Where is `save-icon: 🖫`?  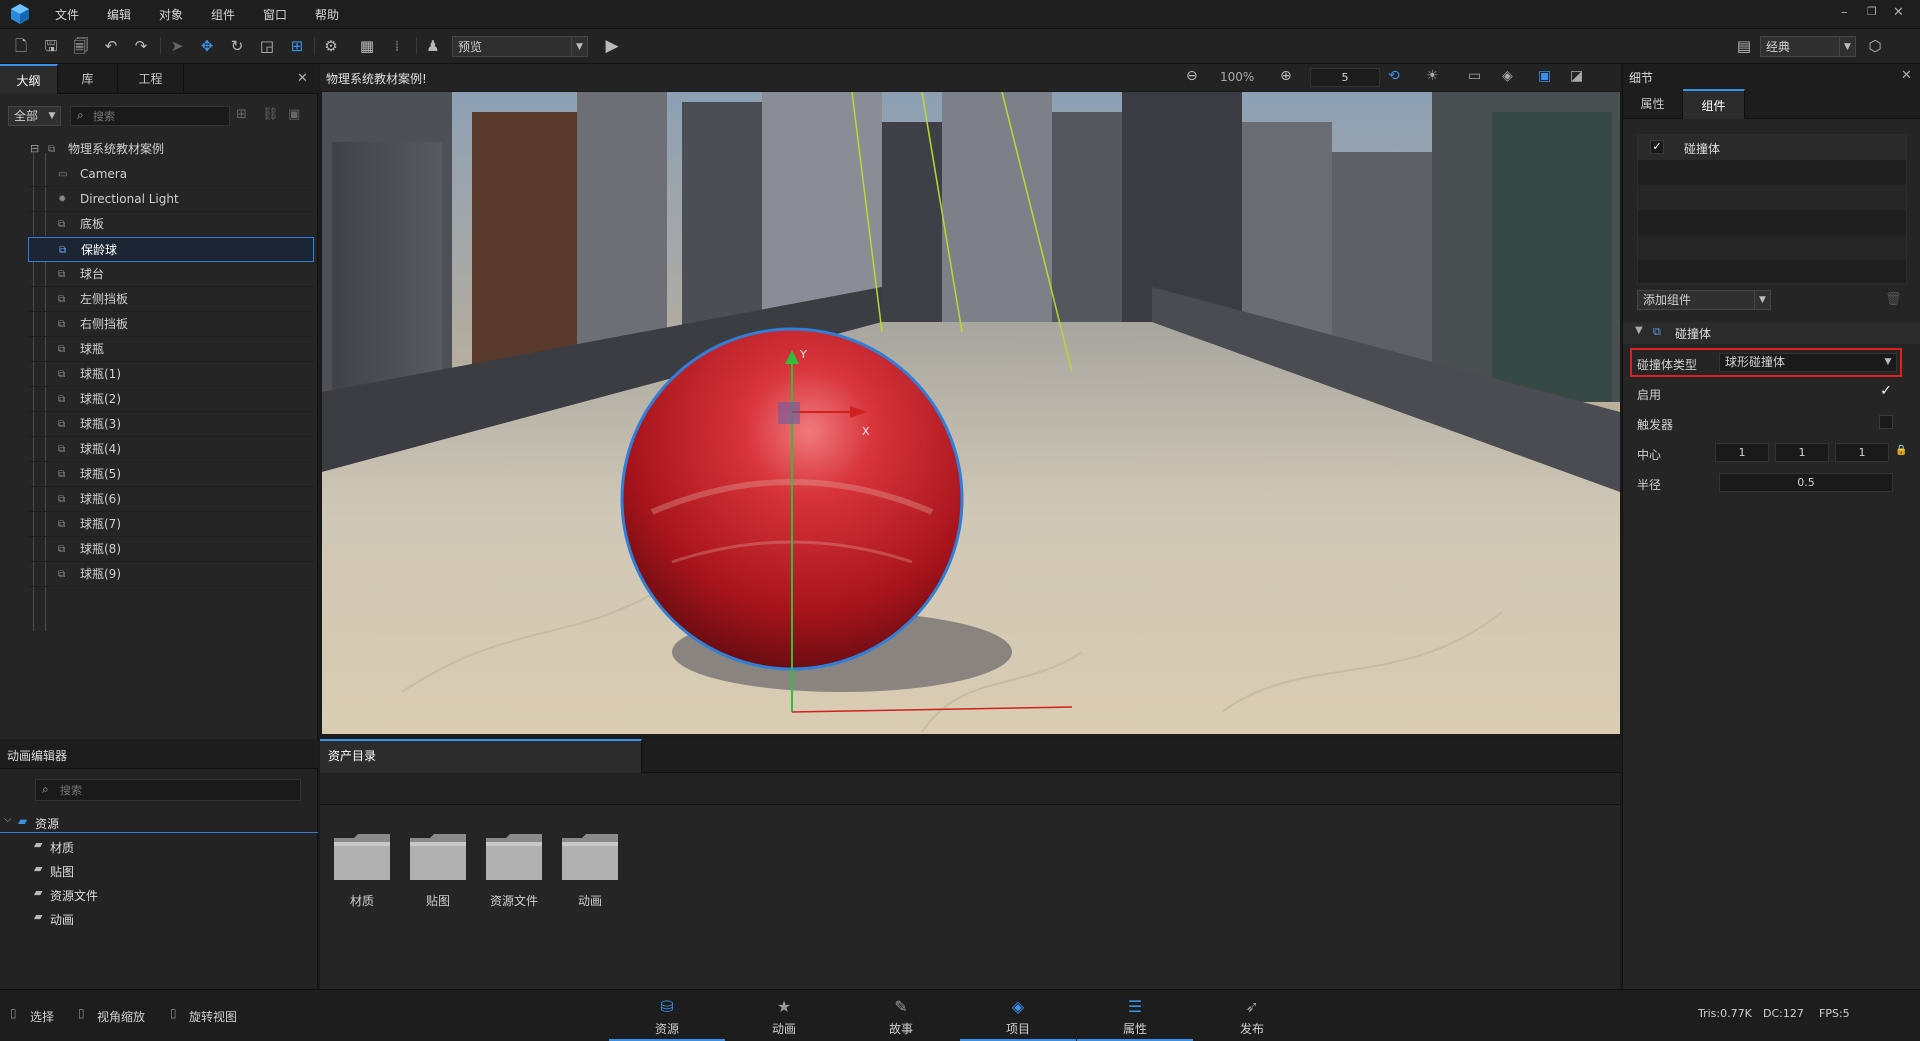
save-icon: 🖫 is located at coordinates (51, 46).